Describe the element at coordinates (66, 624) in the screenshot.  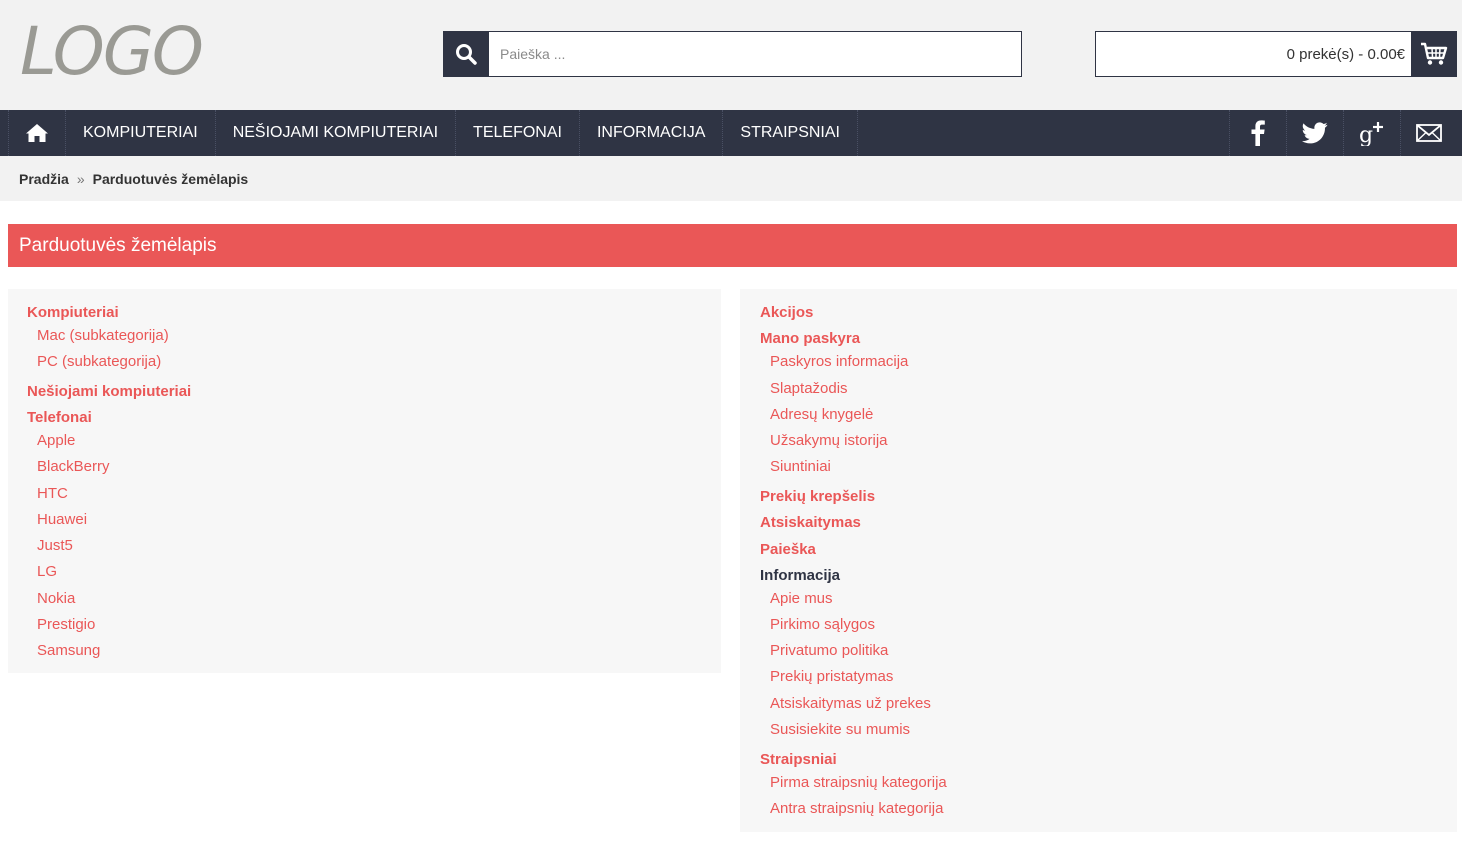
I see `sitemap-link: Prestigio` at that location.